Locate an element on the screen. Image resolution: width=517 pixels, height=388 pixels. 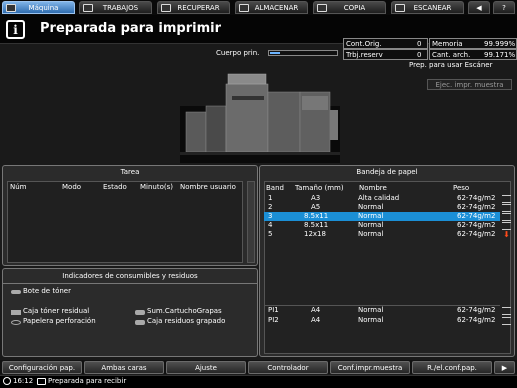
info-icon: i is located at coordinates (15, 29).